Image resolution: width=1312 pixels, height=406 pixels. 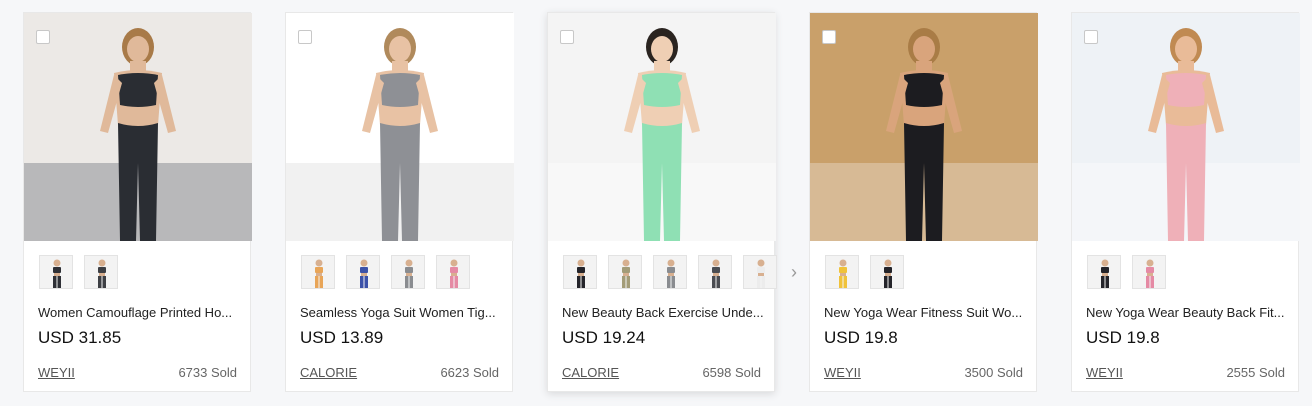 What do you see at coordinates (207, 372) in the screenshot?
I see `sold-count: 6733 Sold` at bounding box center [207, 372].